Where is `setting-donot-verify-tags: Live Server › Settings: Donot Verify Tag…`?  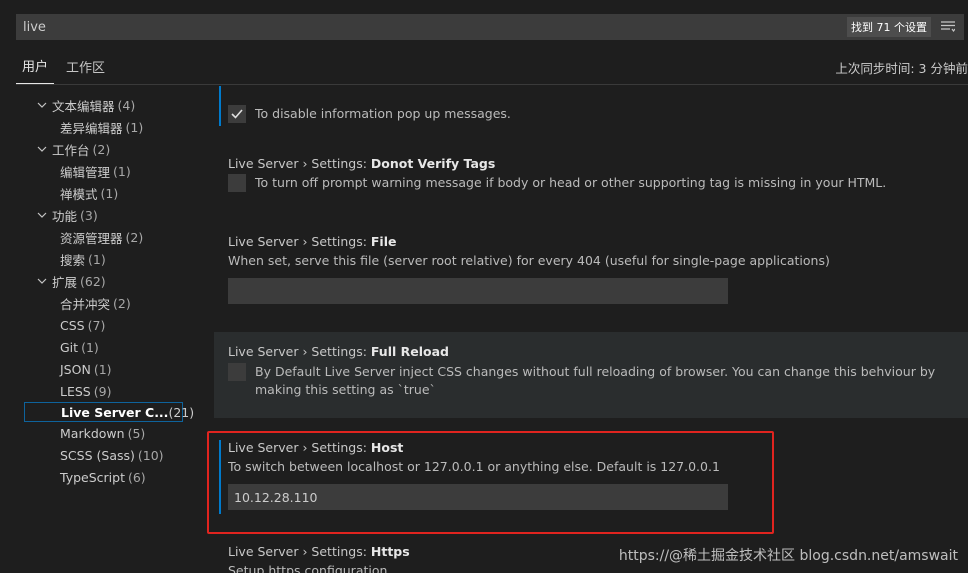
setting-donot-verify-tags: Live Server › Settings: Donot Verify Tag… is located at coordinates (591, 186).